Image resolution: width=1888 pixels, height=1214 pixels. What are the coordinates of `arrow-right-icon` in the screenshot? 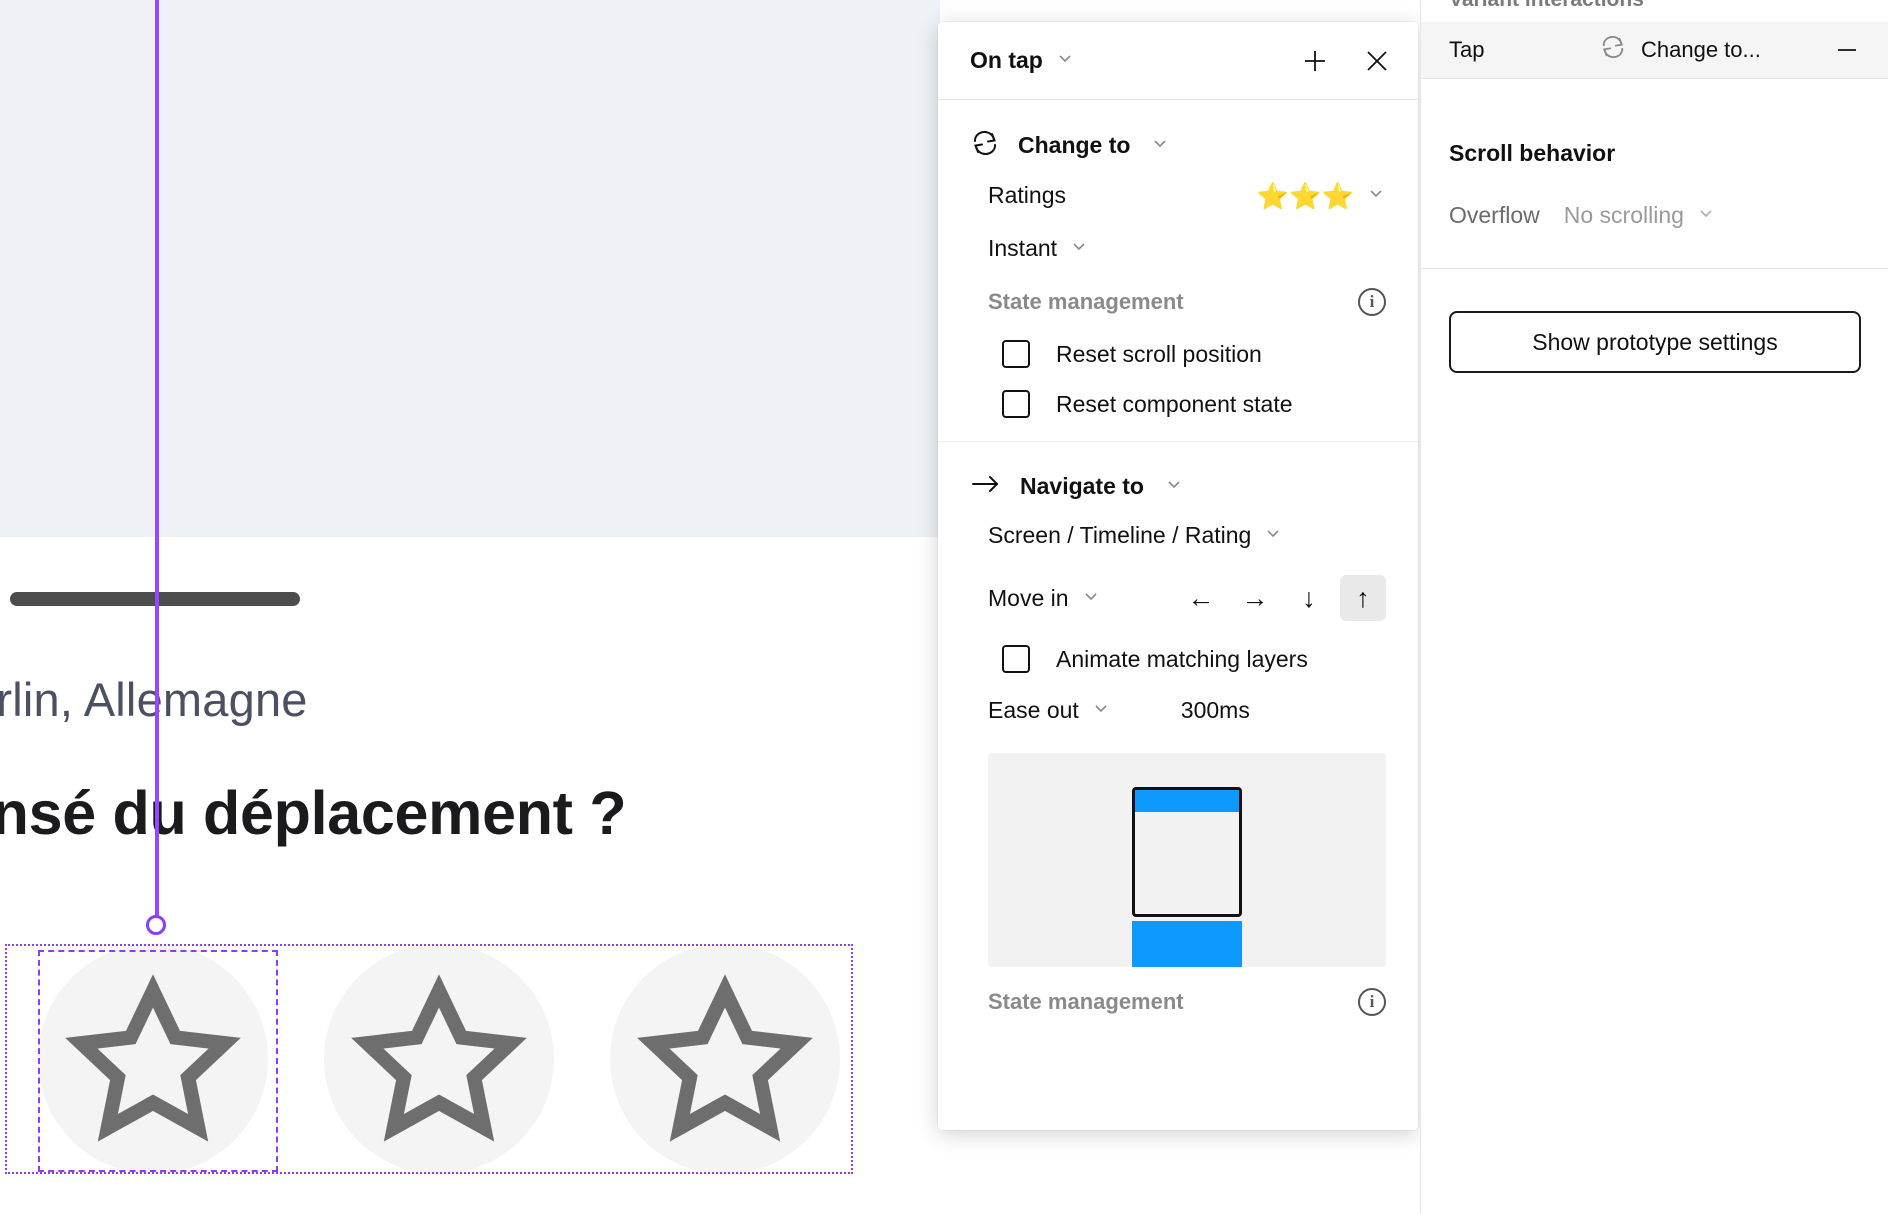 It's located at (986, 486).